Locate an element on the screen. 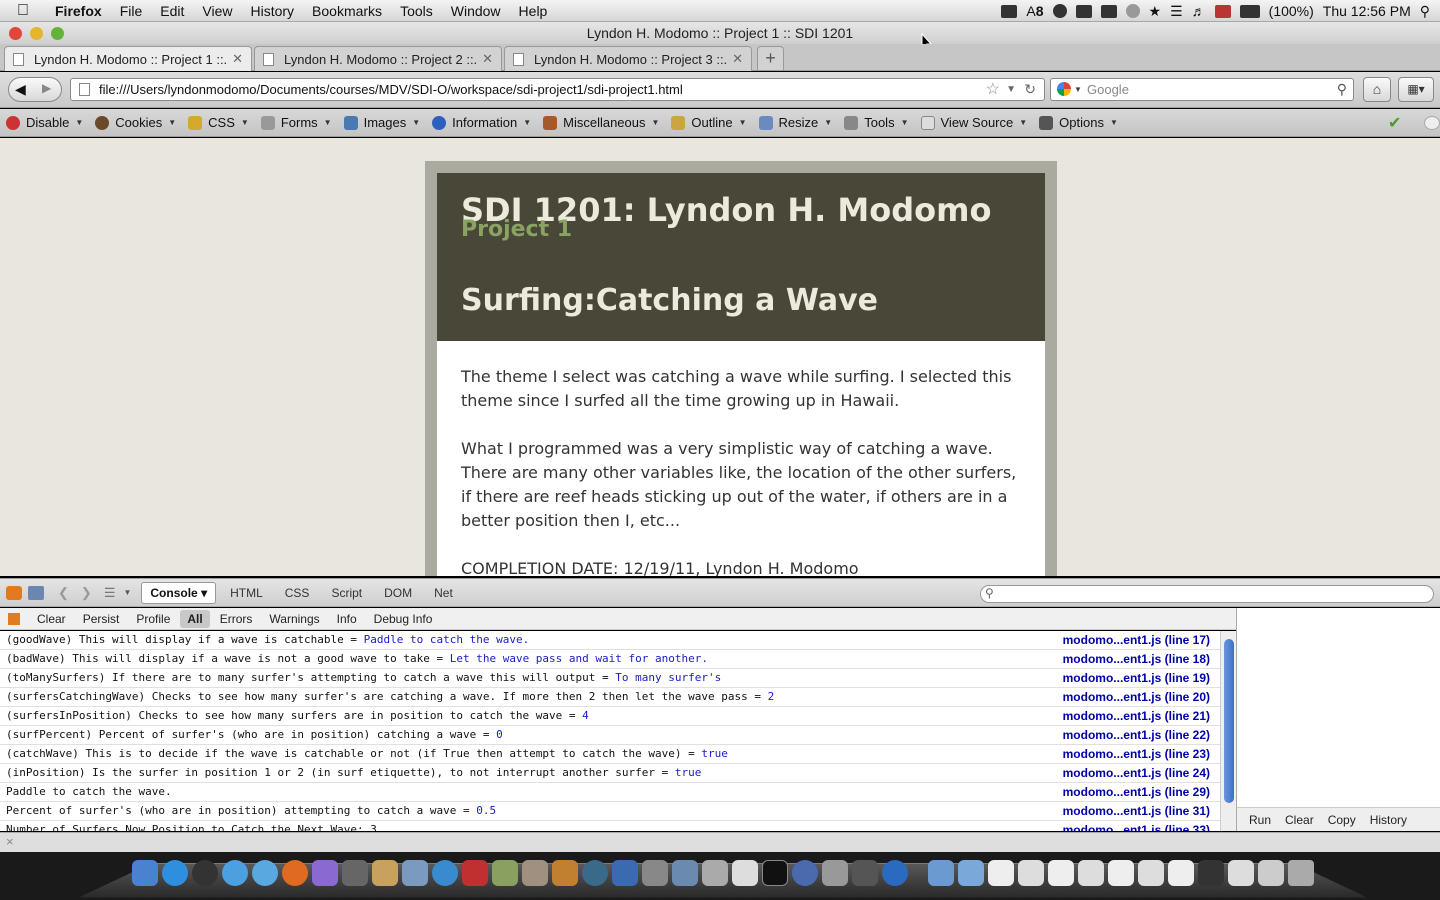 The image size is (1440, 900). dev-options: Options ▼ is located at coordinates (1078, 122).